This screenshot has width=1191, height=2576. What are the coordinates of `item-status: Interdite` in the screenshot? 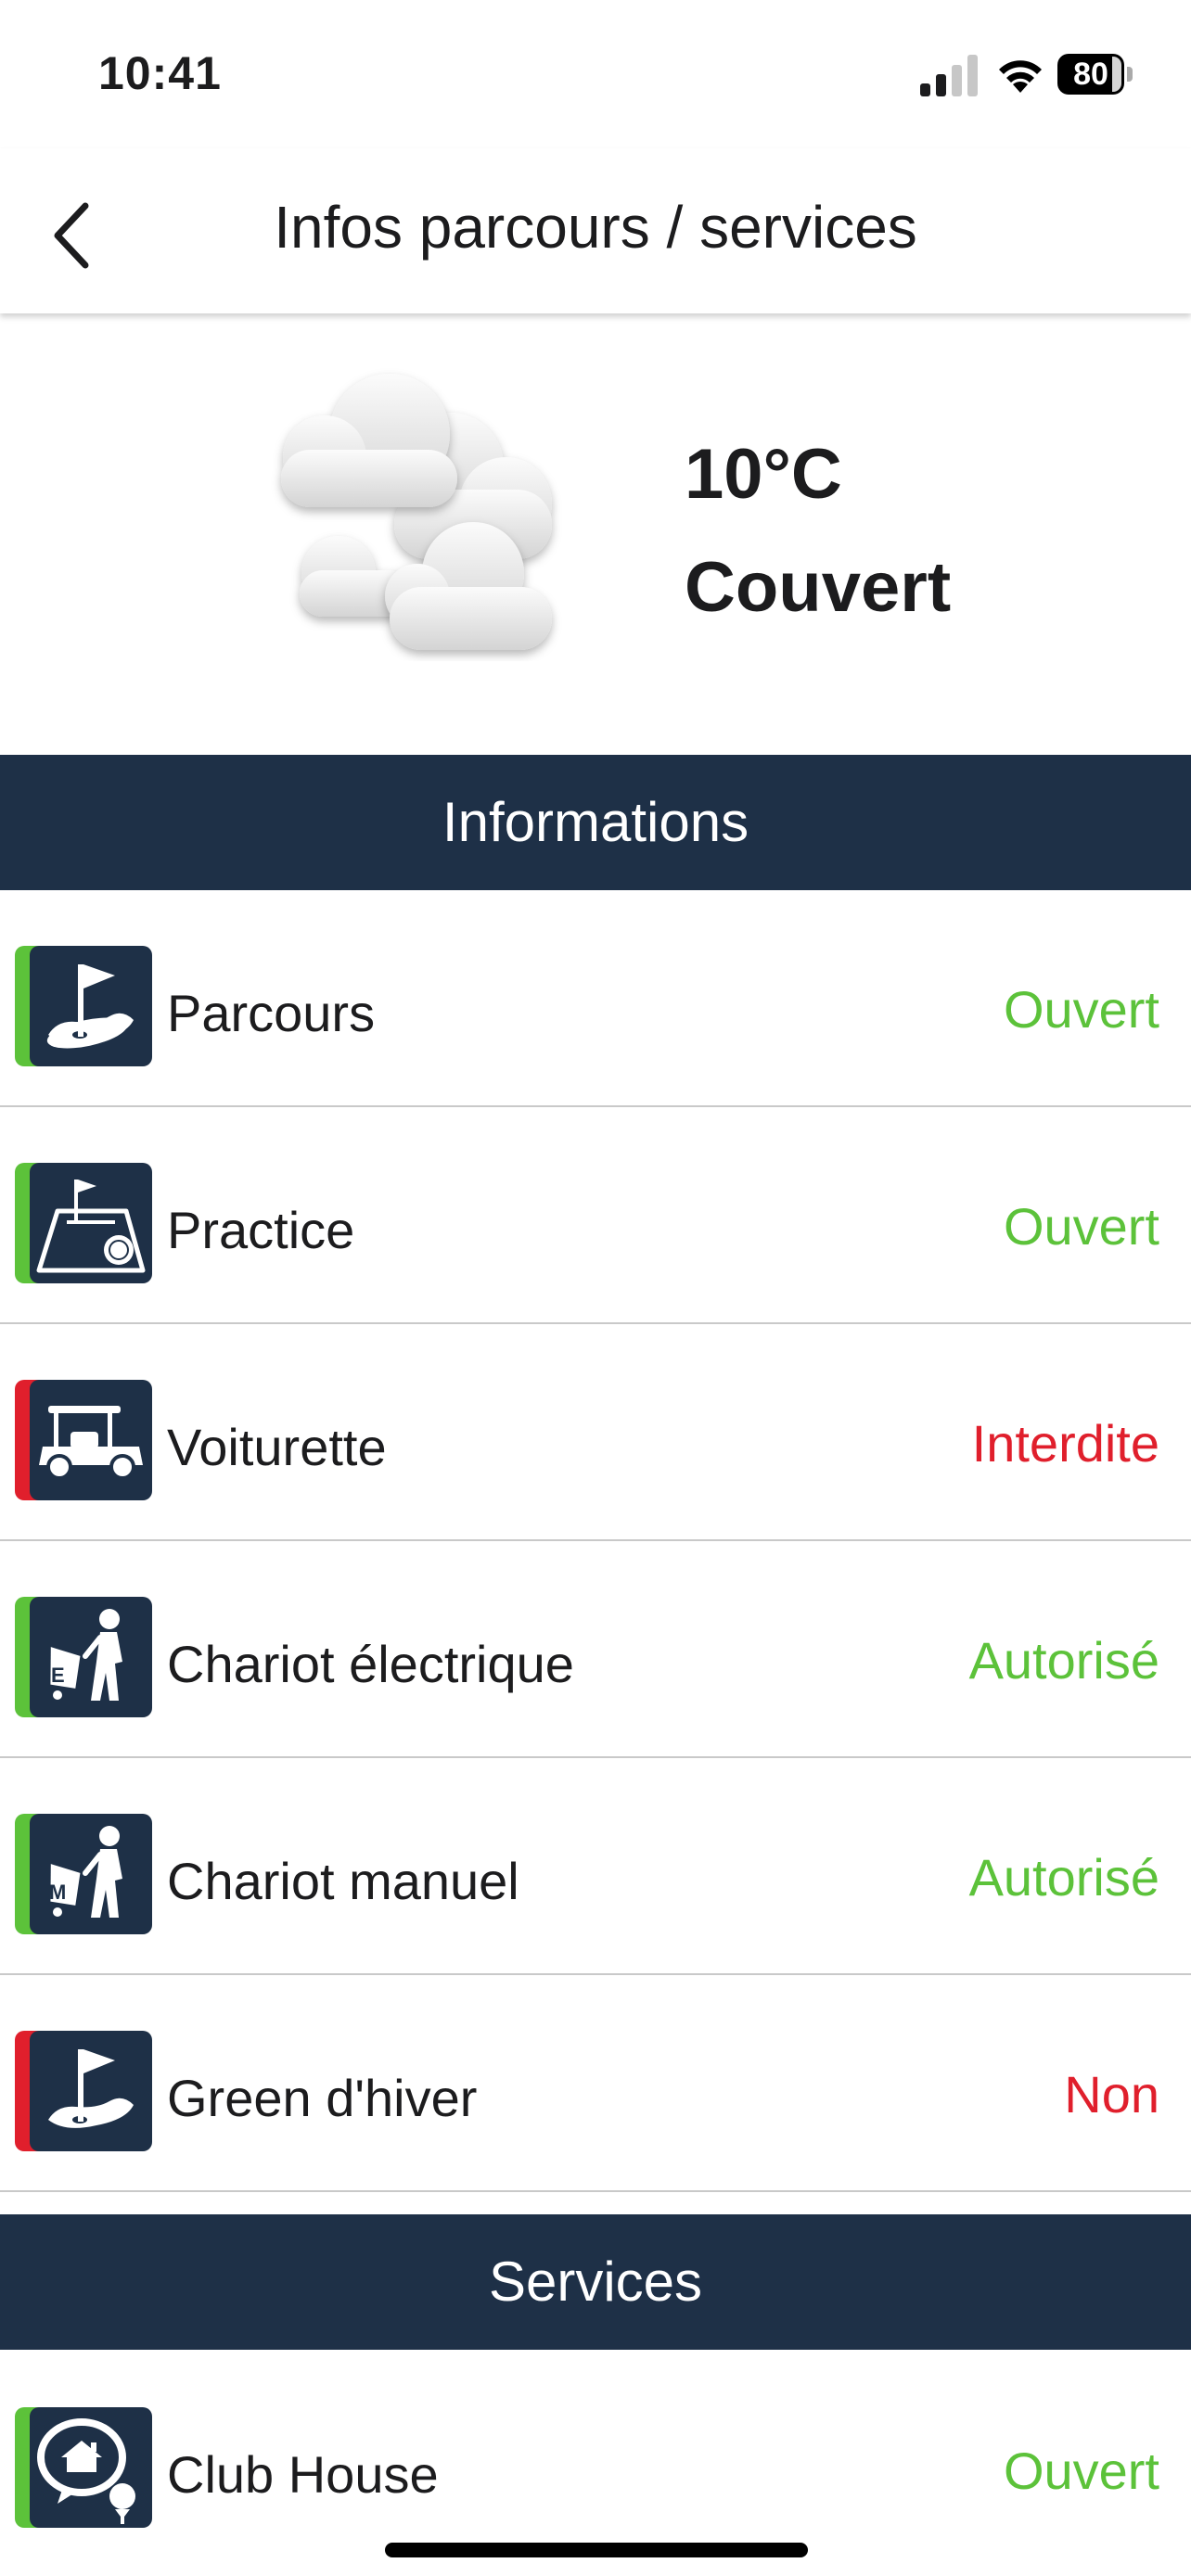 It's located at (1065, 1444).